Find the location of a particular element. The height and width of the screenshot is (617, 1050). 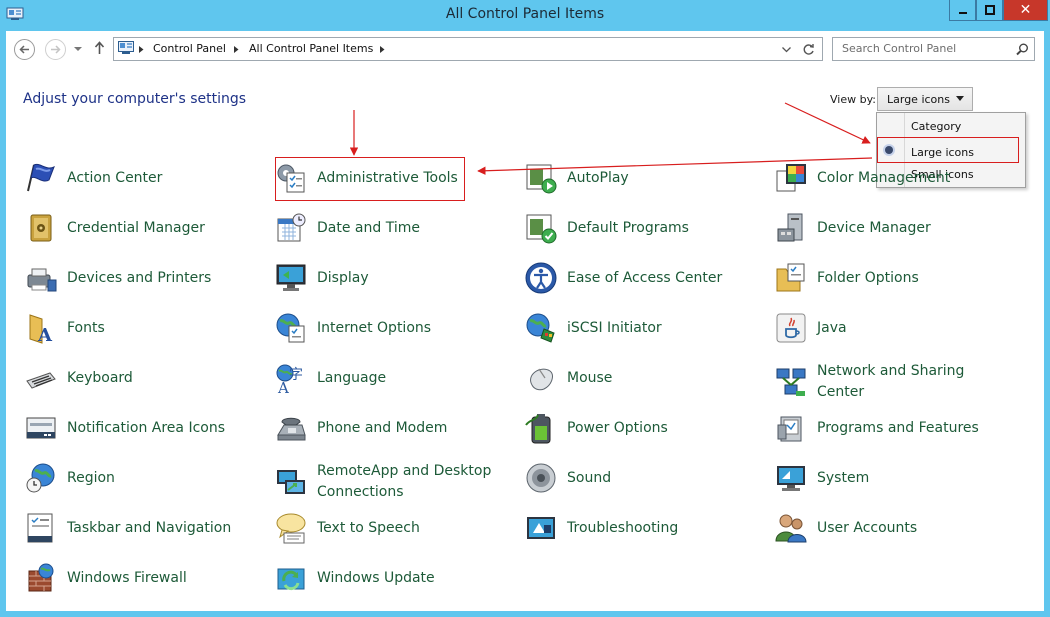

cp-item-autoplay: AutoPlay is located at coordinates (640, 178).